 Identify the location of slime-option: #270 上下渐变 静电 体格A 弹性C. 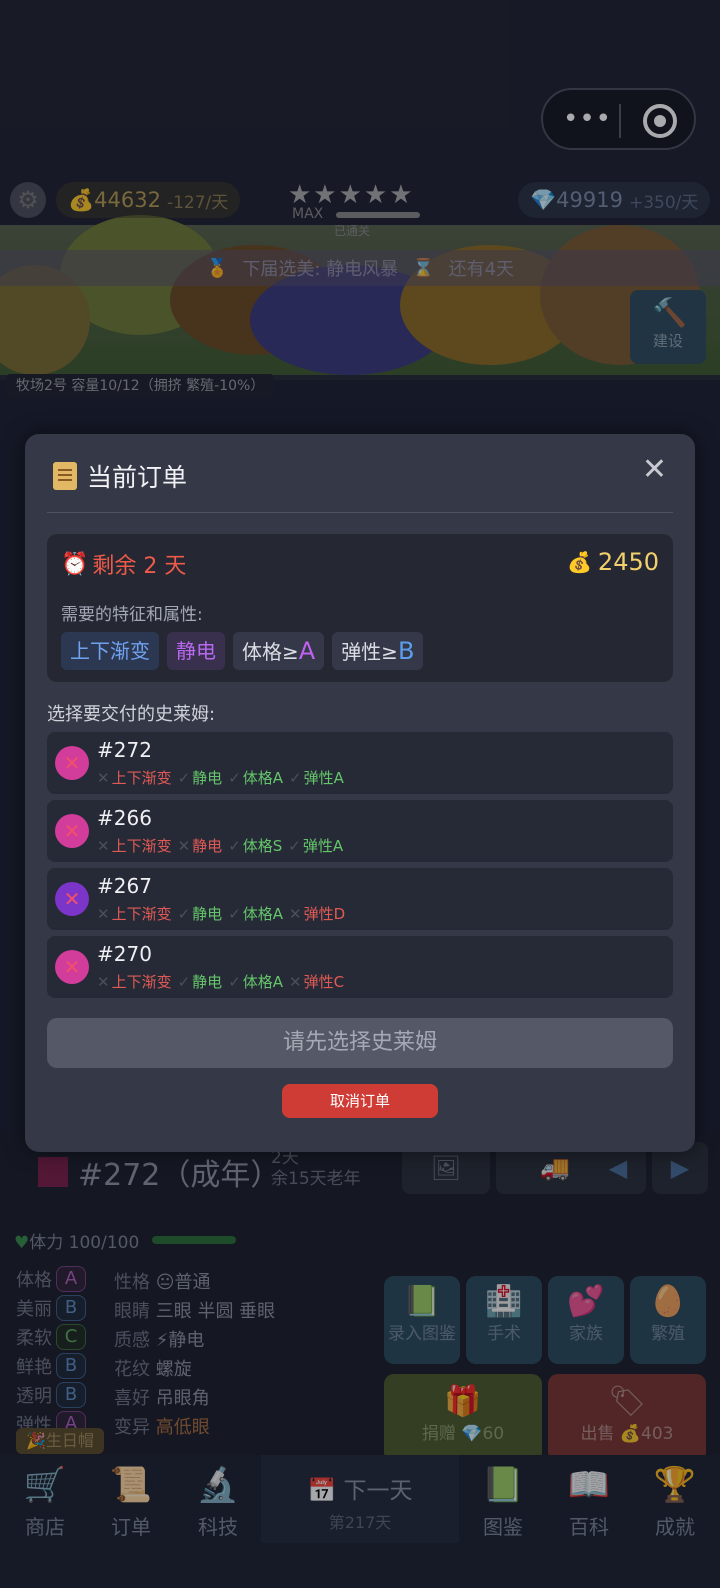
(360, 967).